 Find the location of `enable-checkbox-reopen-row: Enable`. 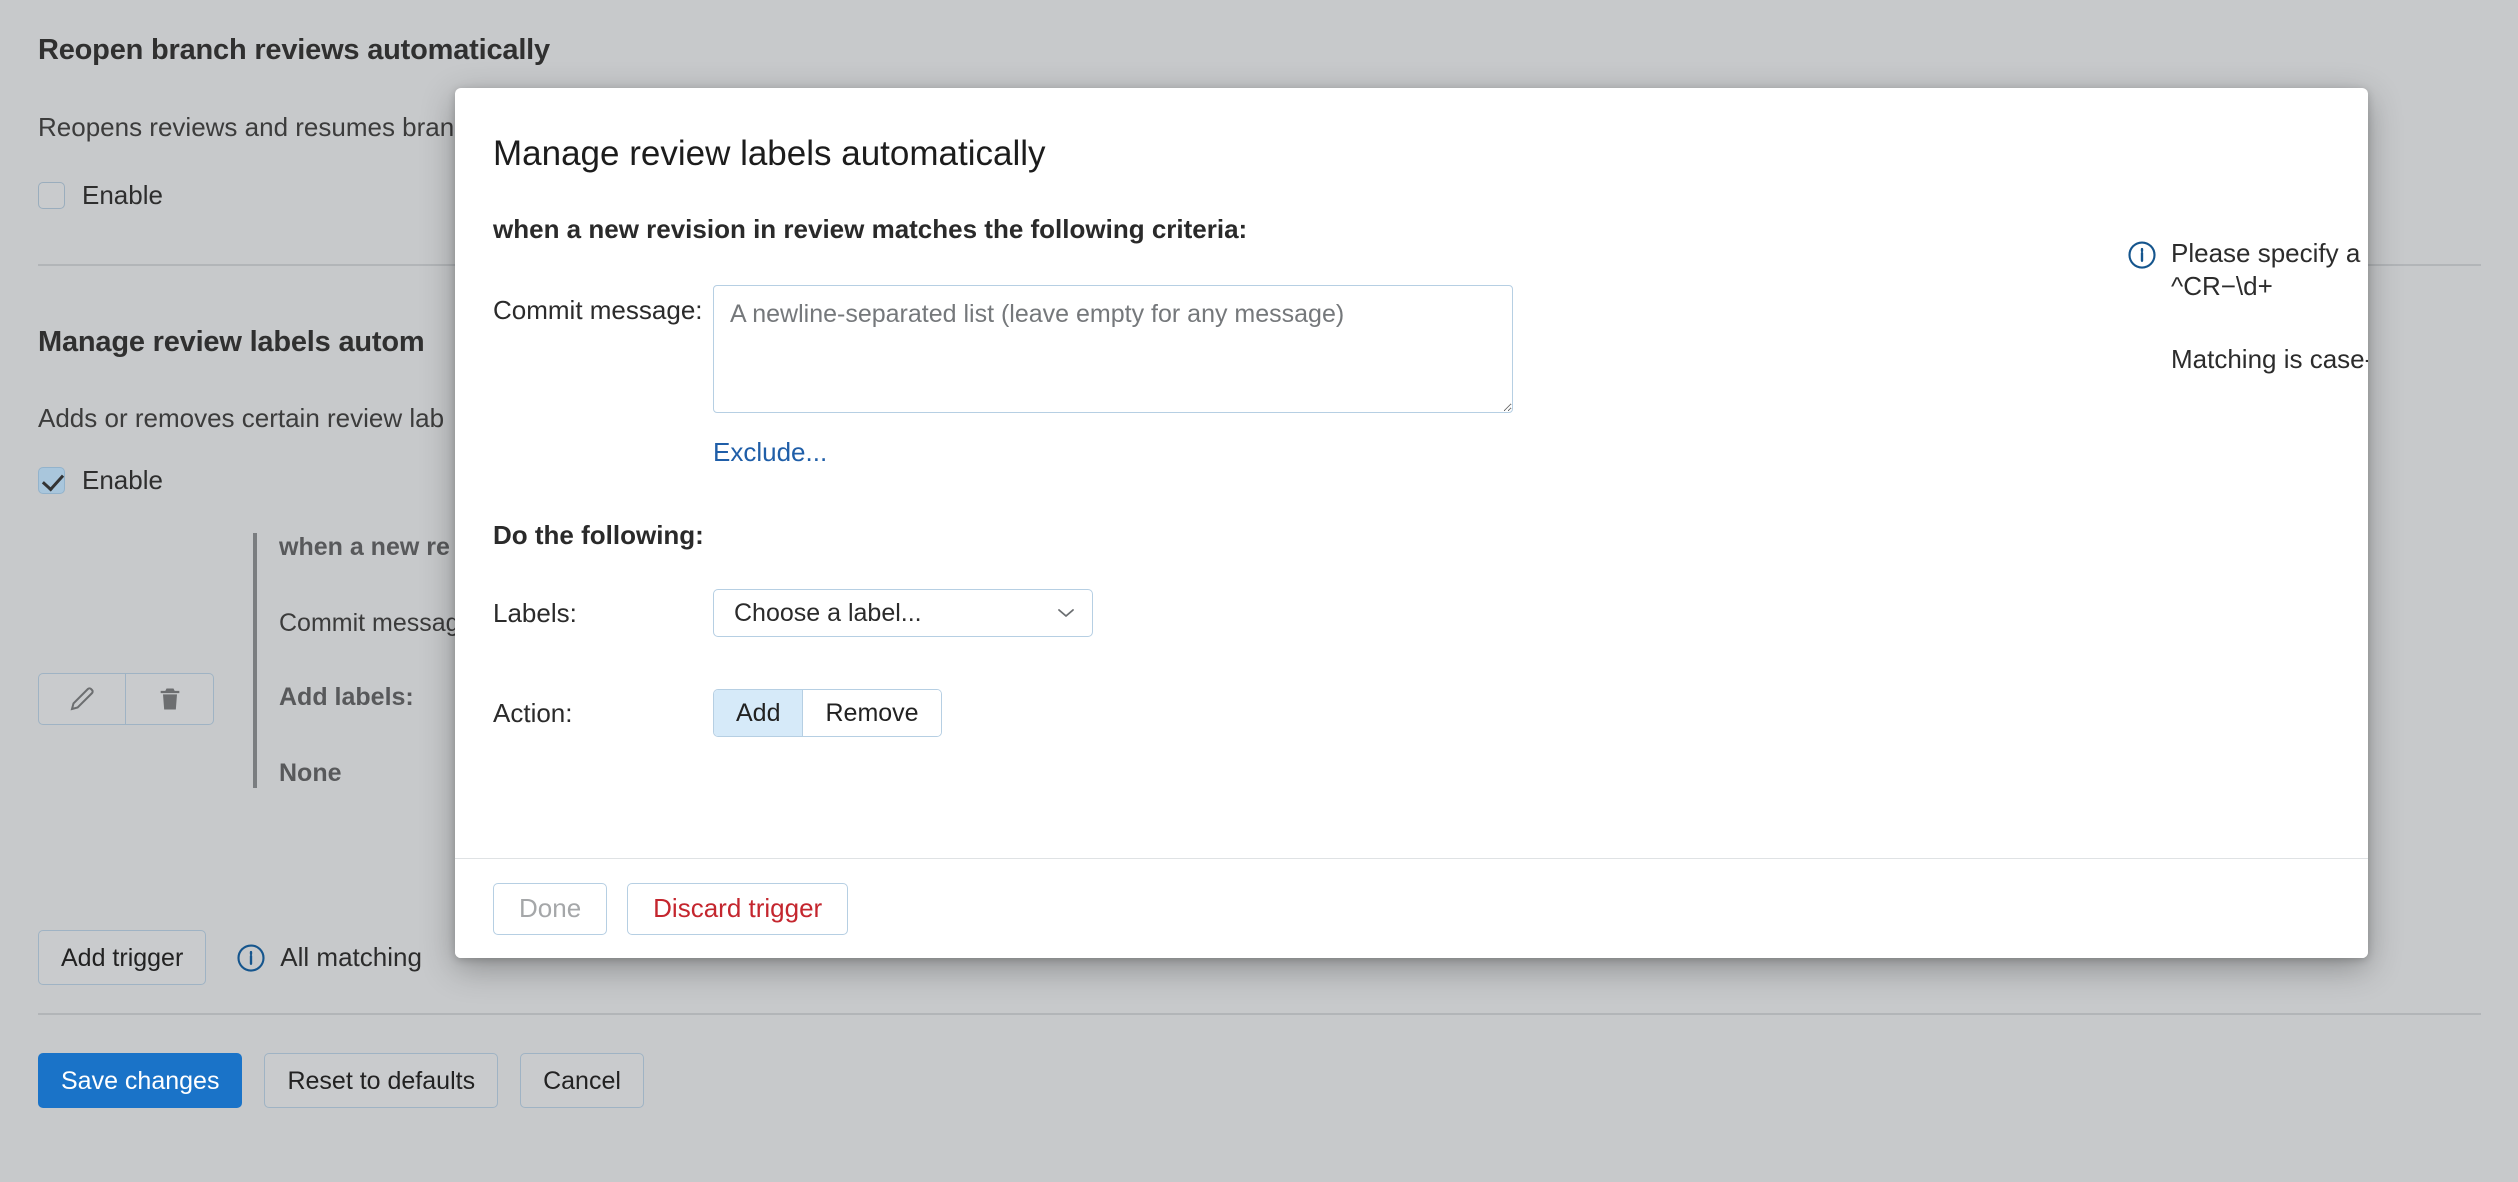

enable-checkbox-reopen-row: Enable is located at coordinates (100, 195).